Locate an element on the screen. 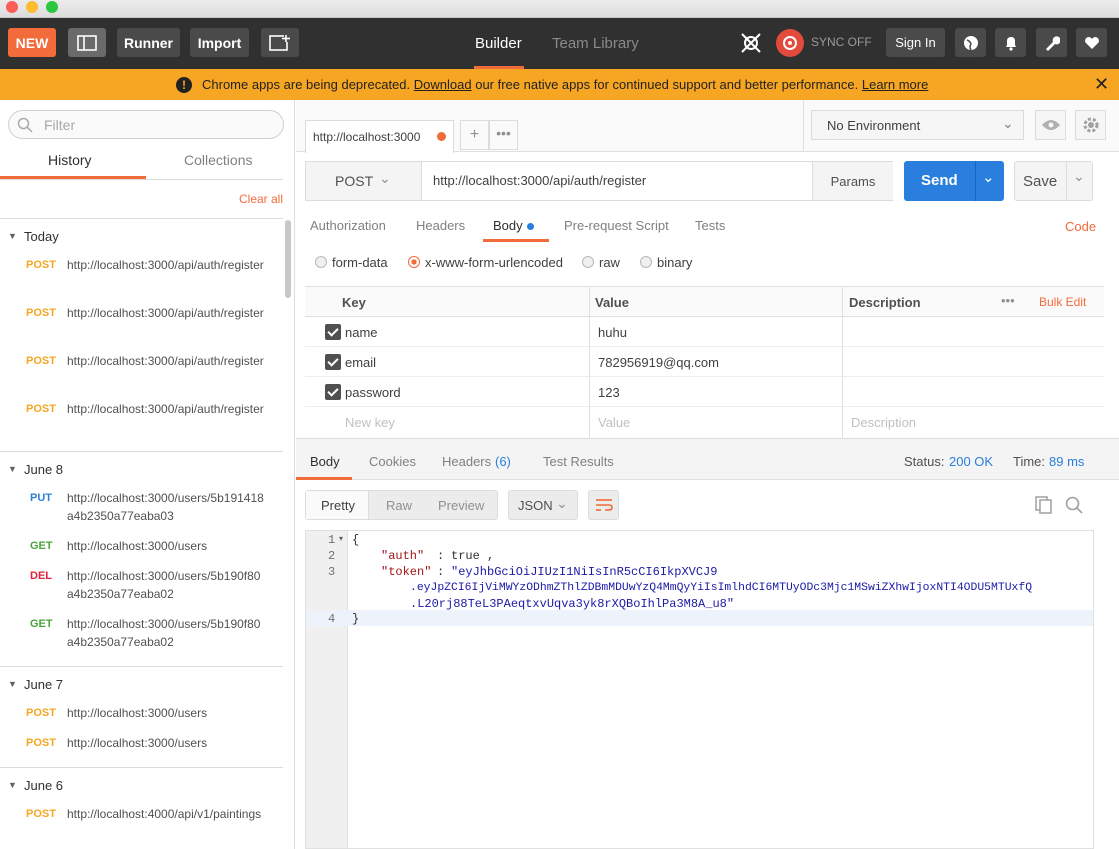 This screenshot has width=1119, height=849. sync-icon is located at coordinates (790, 43).